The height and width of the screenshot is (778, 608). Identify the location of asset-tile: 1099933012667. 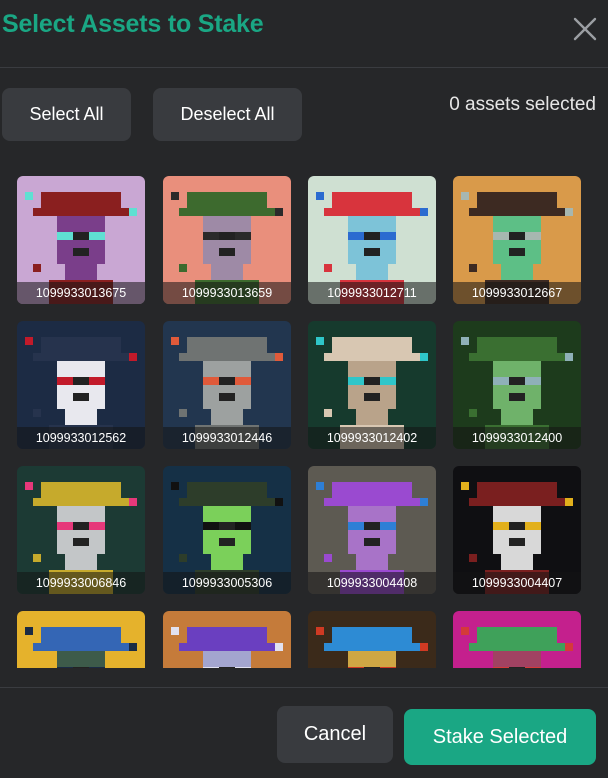
(517, 240).